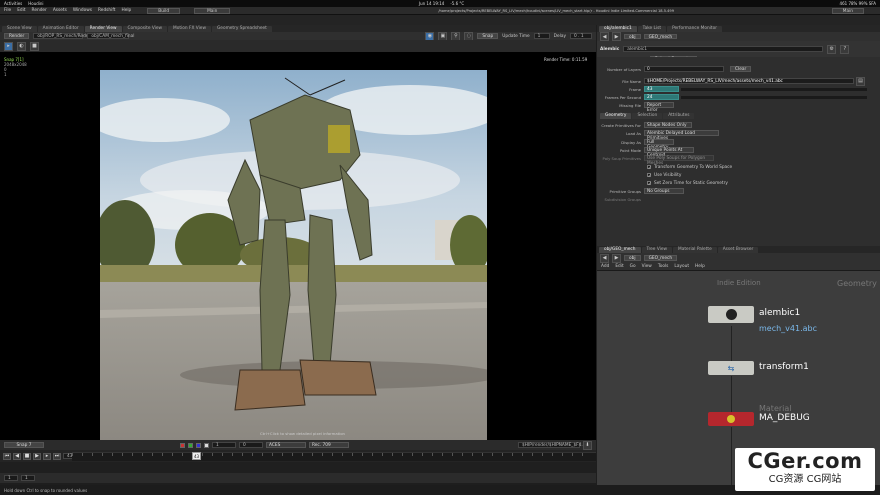 This screenshot has height=495, width=880. Describe the element at coordinates (286, 445) in the screenshot. I see `ocio-dropdown: ACES` at that location.